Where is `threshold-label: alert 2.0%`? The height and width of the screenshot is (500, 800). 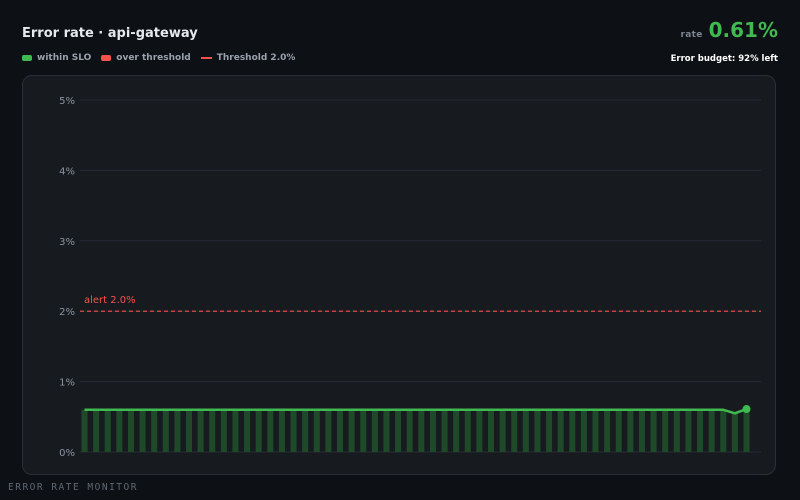 threshold-label: alert 2.0% is located at coordinates (110, 300).